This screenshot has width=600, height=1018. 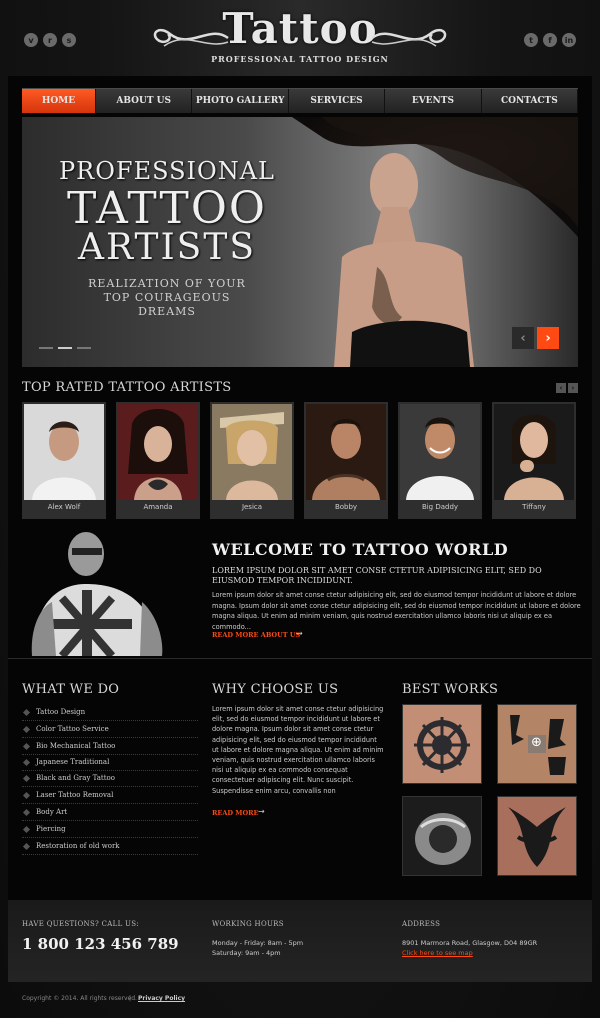 I want to click on artist-name: Tiffany, so click(x=534, y=507).